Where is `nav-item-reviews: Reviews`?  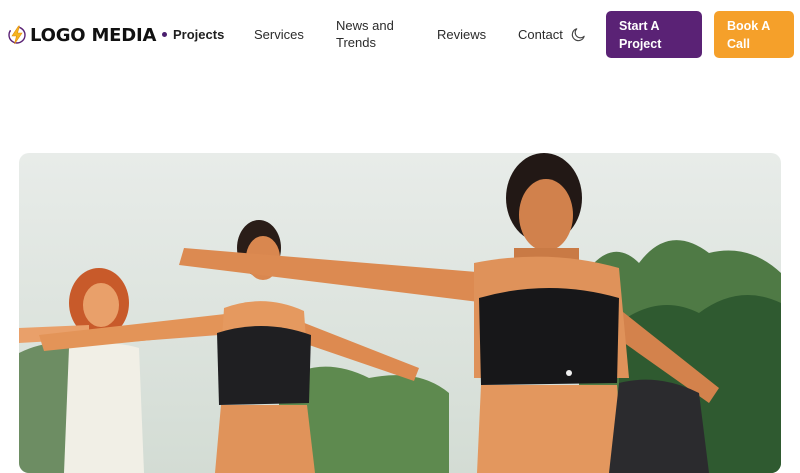 nav-item-reviews: Reviews is located at coordinates (461, 34).